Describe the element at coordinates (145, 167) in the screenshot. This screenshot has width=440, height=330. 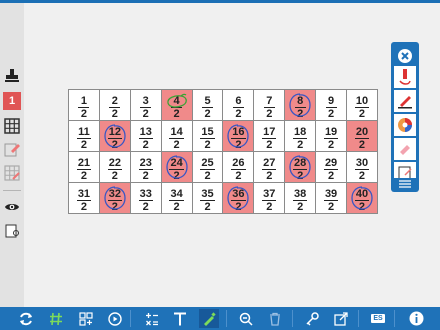
I see `fraction-cell: 23 2` at that location.